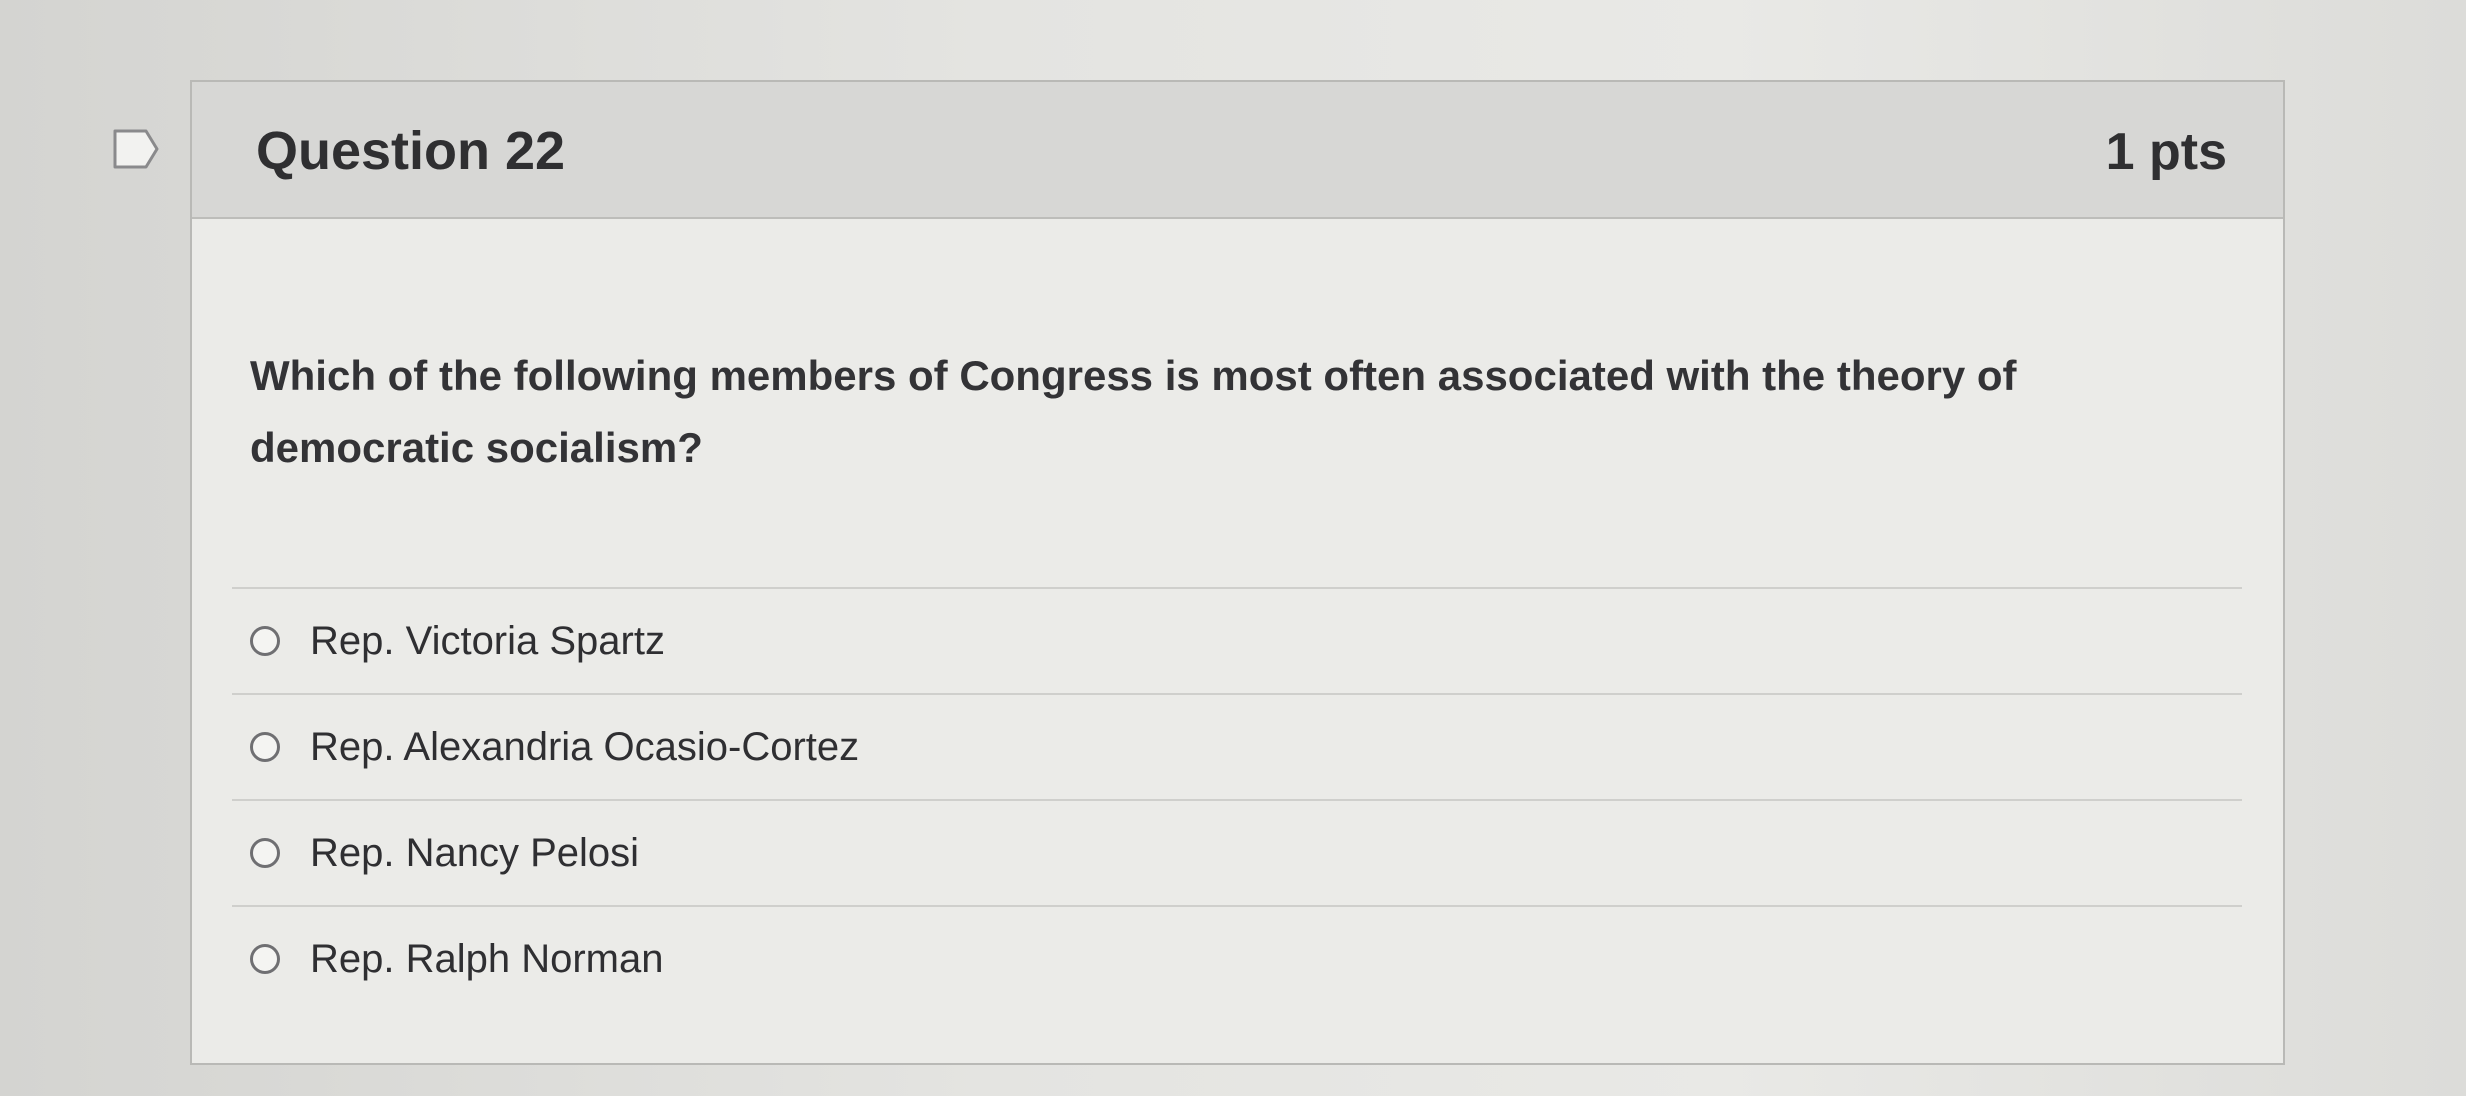  I want to click on answer-option-1: Rep. Victoria Spartz, so click(1237, 641).